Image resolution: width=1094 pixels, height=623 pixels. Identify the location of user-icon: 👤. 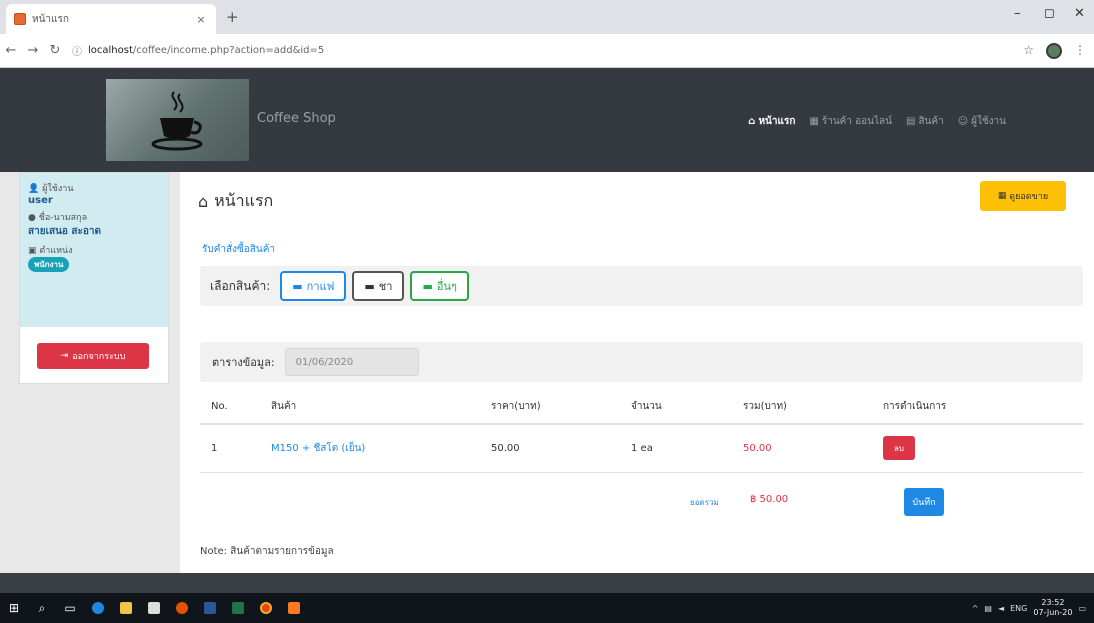
(34, 189).